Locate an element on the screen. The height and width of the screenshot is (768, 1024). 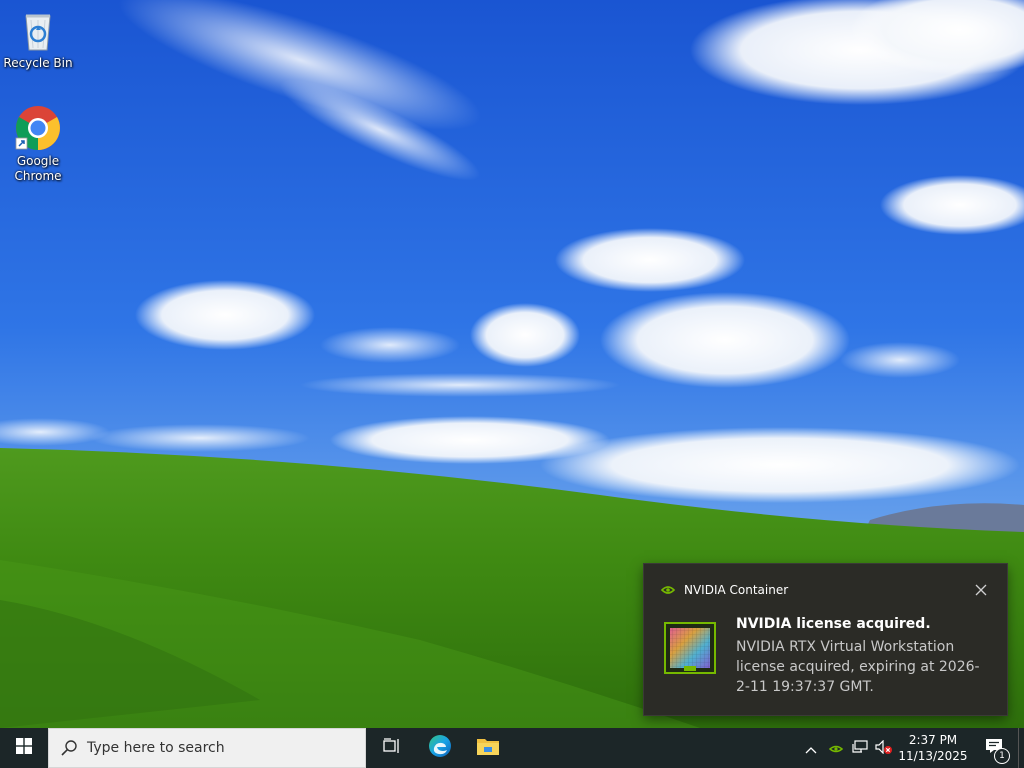
taskbar: Type here to search 2:37 PM 11/13/2025 1 is located at coordinates (512, 748).